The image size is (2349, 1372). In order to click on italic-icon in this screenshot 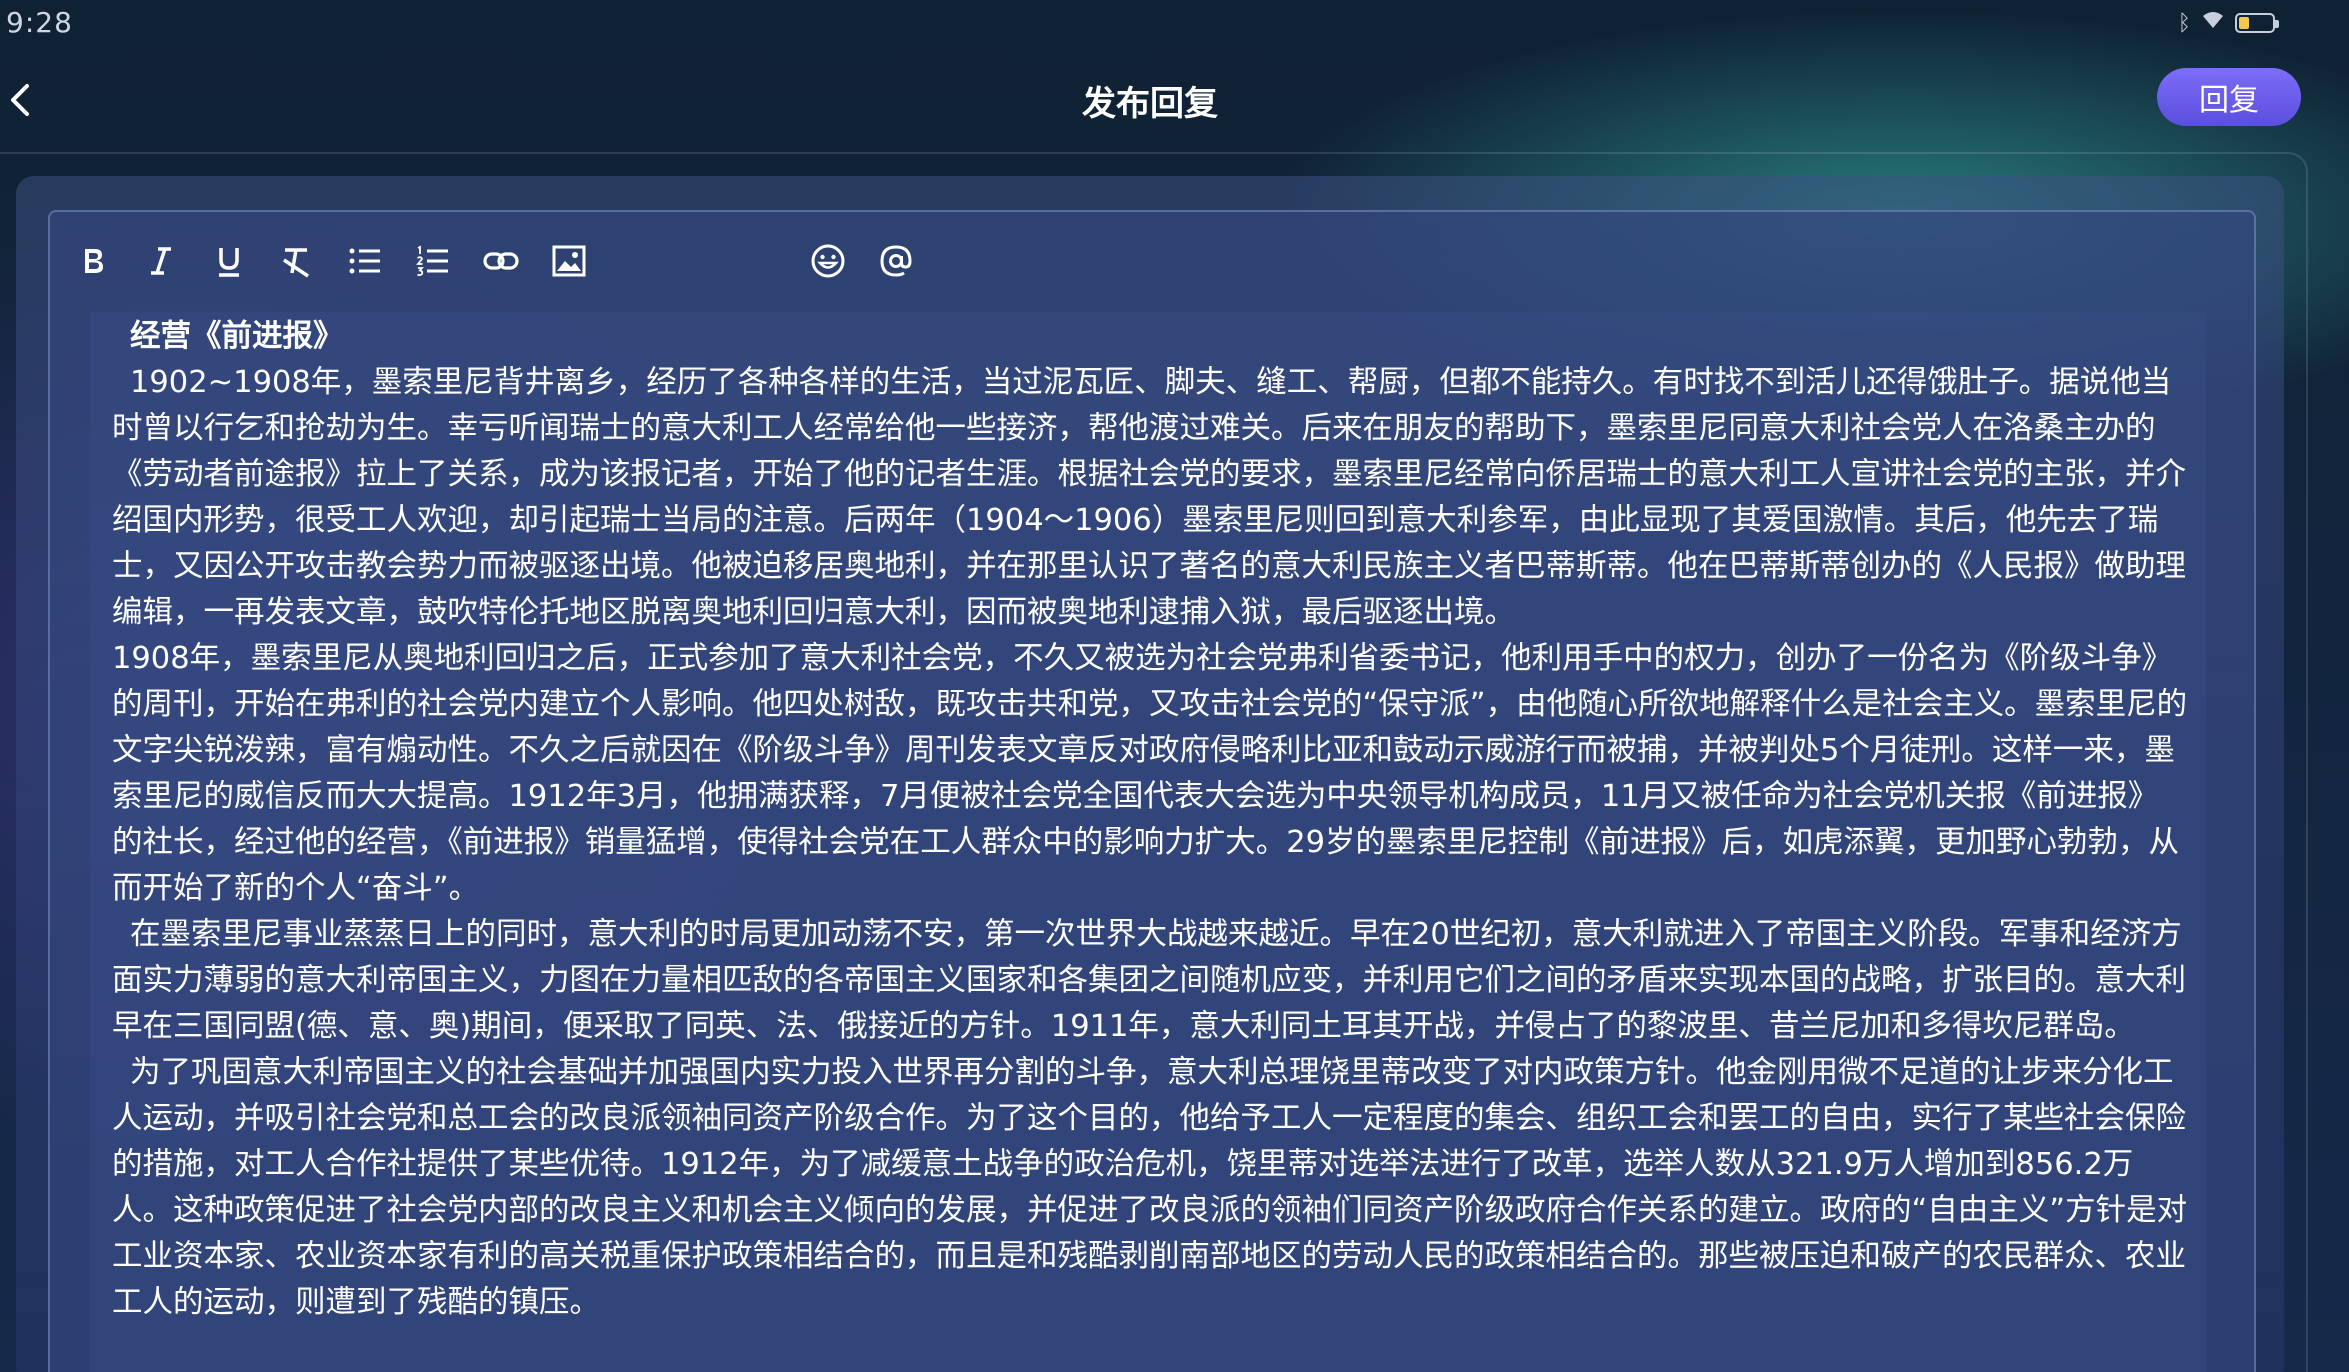, I will do `click(161, 261)`.